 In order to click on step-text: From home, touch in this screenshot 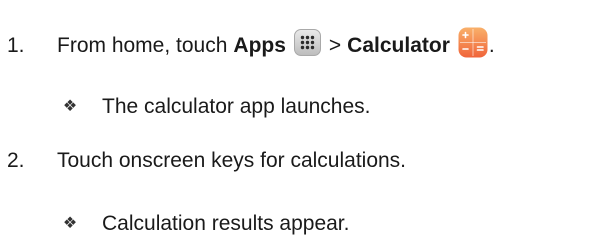, I will do `click(142, 45)`.